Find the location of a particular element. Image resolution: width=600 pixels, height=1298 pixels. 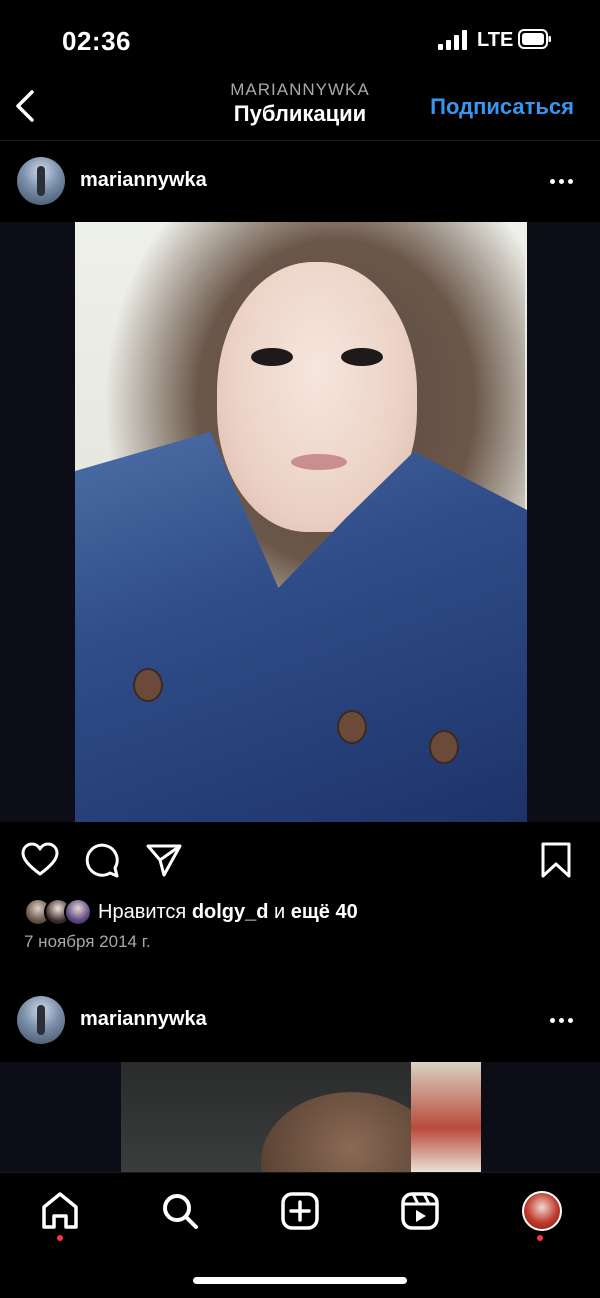

likes-summary: Нравится dolgy_d и ещё 40 is located at coordinates (228, 912).